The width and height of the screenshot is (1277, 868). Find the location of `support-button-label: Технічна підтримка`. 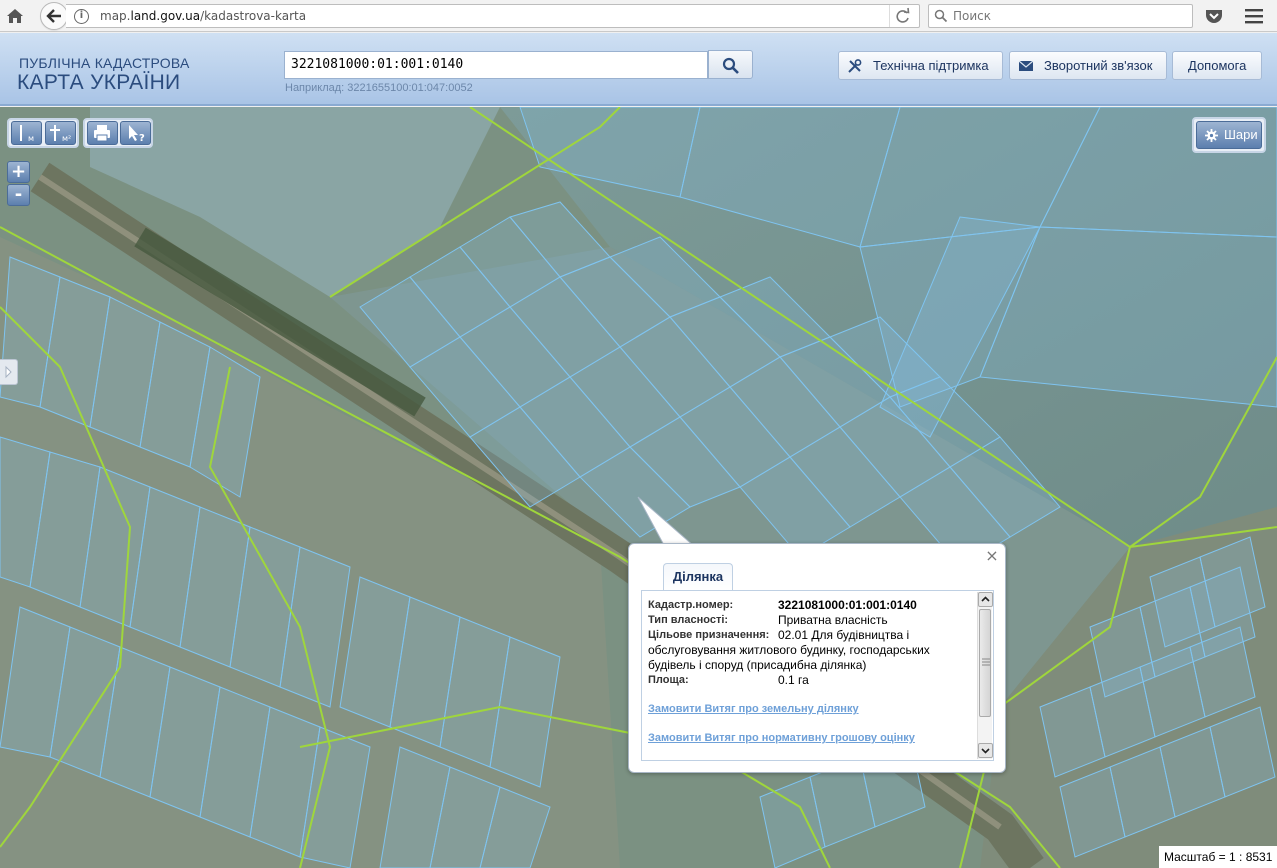

support-button-label: Технічна підтримка is located at coordinates (931, 65).